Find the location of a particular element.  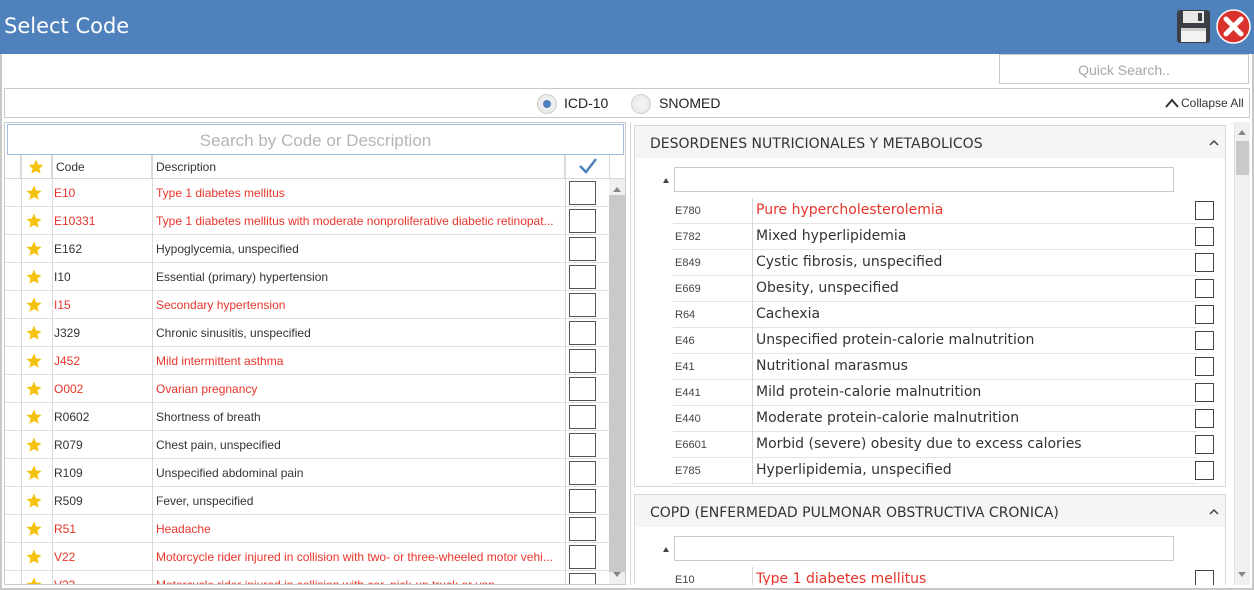

header-check-column is located at coordinates (587, 167).